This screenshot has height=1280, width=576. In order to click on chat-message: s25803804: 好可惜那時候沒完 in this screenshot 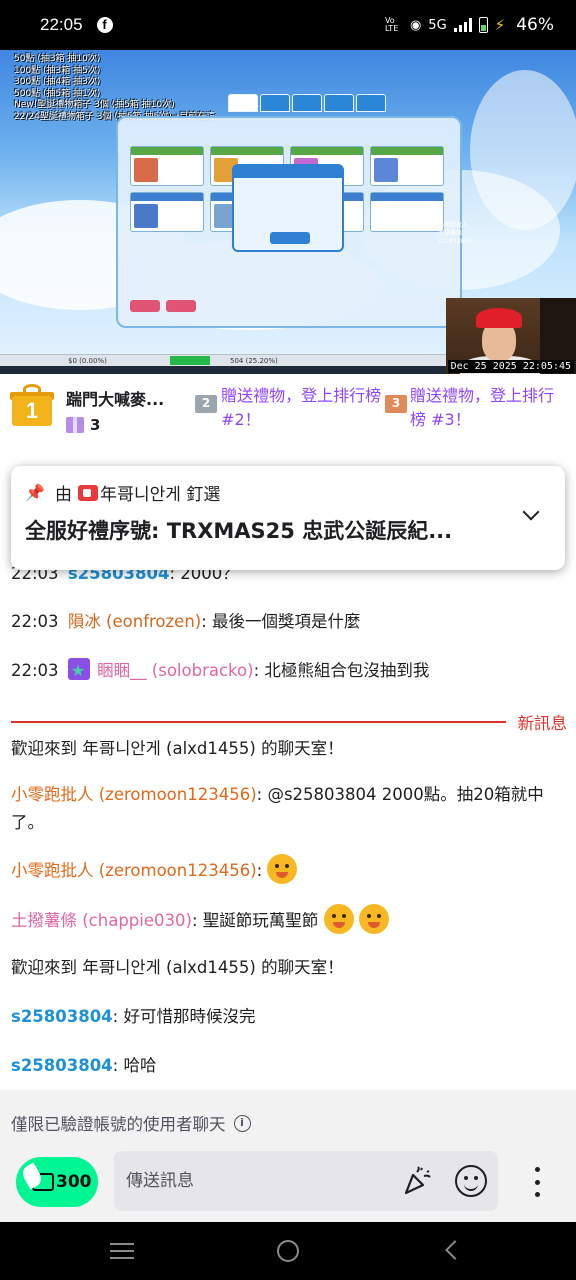, I will do `click(289, 1017)`.